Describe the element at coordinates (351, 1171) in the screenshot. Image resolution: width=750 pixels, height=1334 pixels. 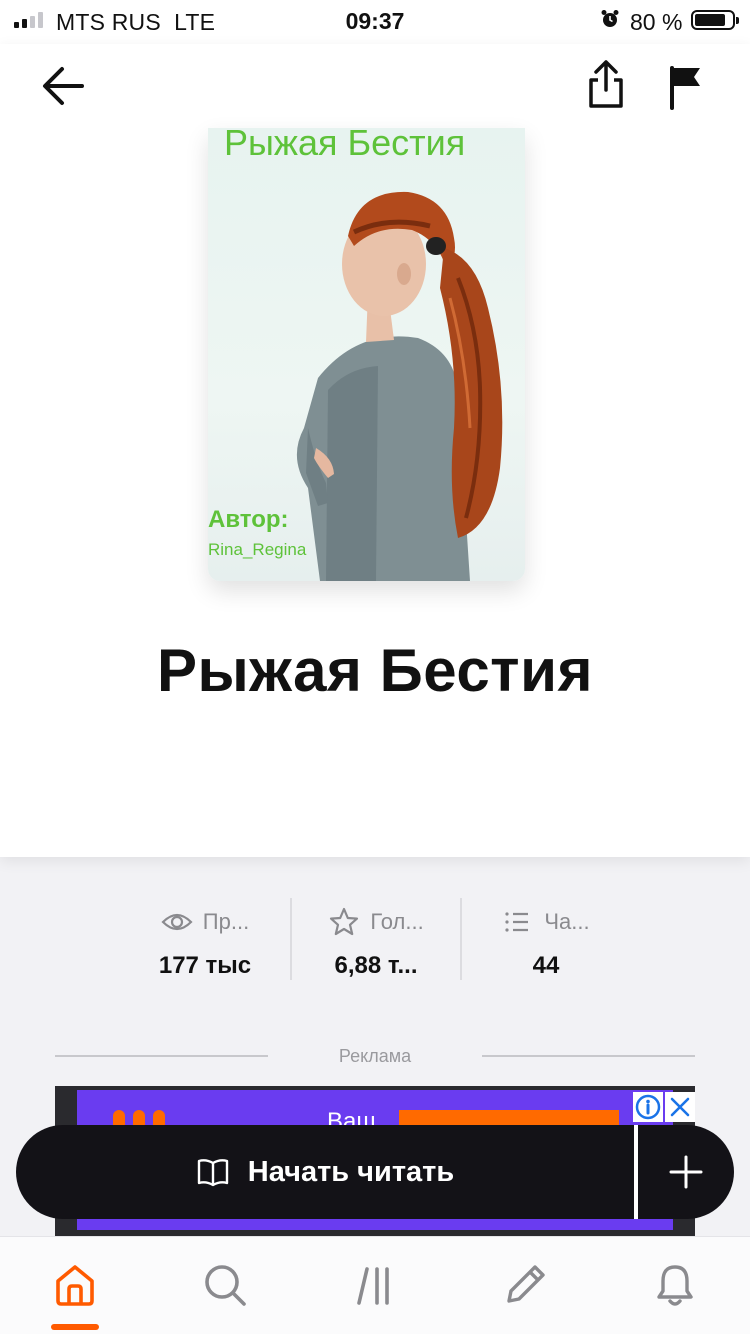
I see `start-reading-label: Начать читать` at that location.